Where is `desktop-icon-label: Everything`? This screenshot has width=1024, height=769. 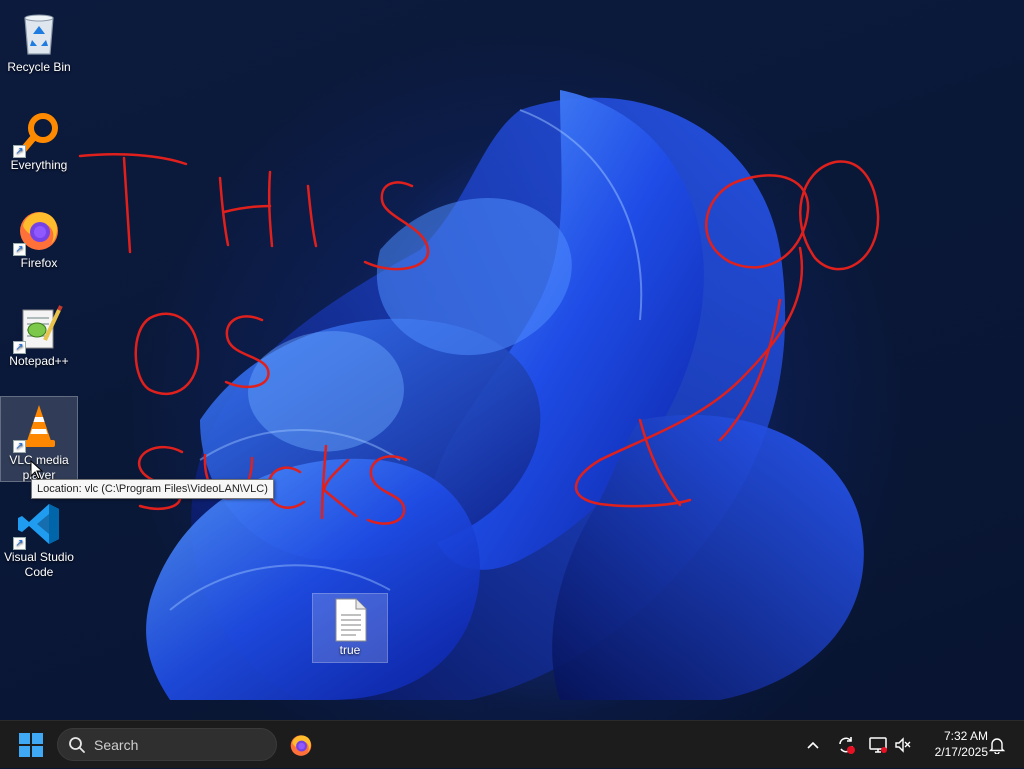
desktop-icon-label: Everything is located at coordinates (39, 165).